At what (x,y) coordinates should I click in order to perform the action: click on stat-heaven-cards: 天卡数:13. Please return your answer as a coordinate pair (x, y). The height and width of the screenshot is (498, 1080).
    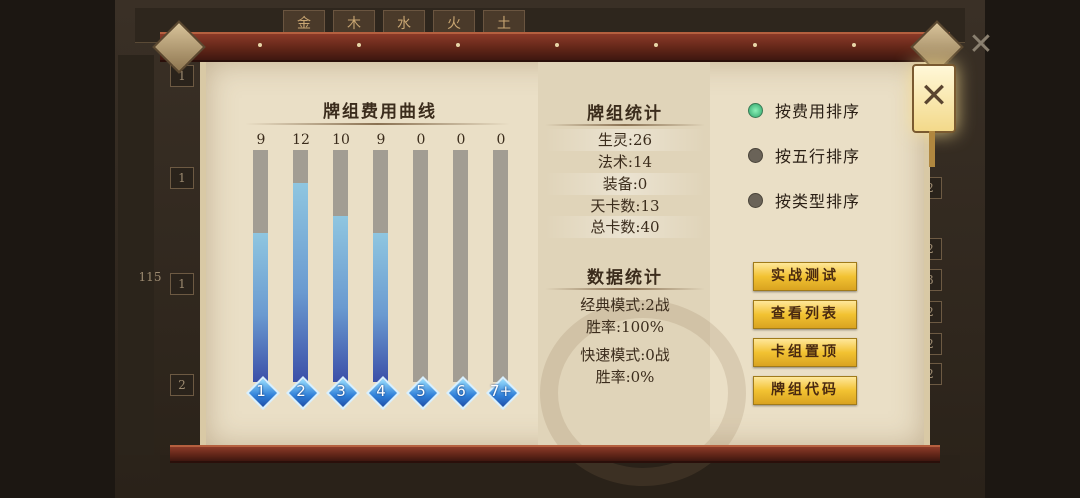
    Looking at the image, I should click on (625, 206).